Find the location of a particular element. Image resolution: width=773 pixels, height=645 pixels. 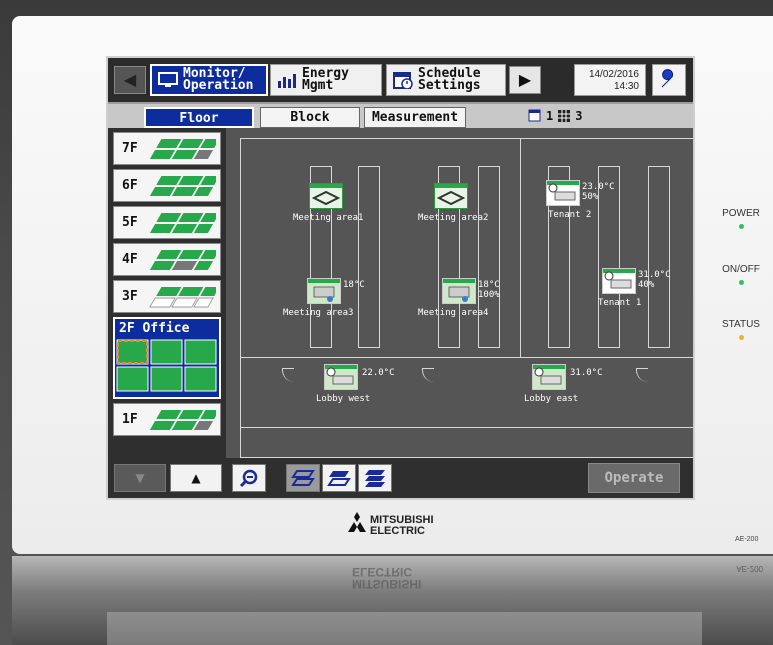

wrench-icon is located at coordinates (667, 78).